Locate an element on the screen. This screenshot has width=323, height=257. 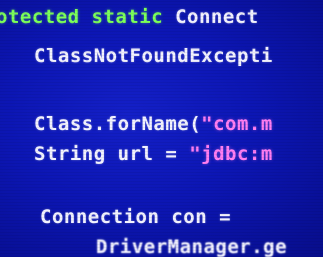
code-text: ClassNotFoundExcepti is located at coordinates (153, 56).